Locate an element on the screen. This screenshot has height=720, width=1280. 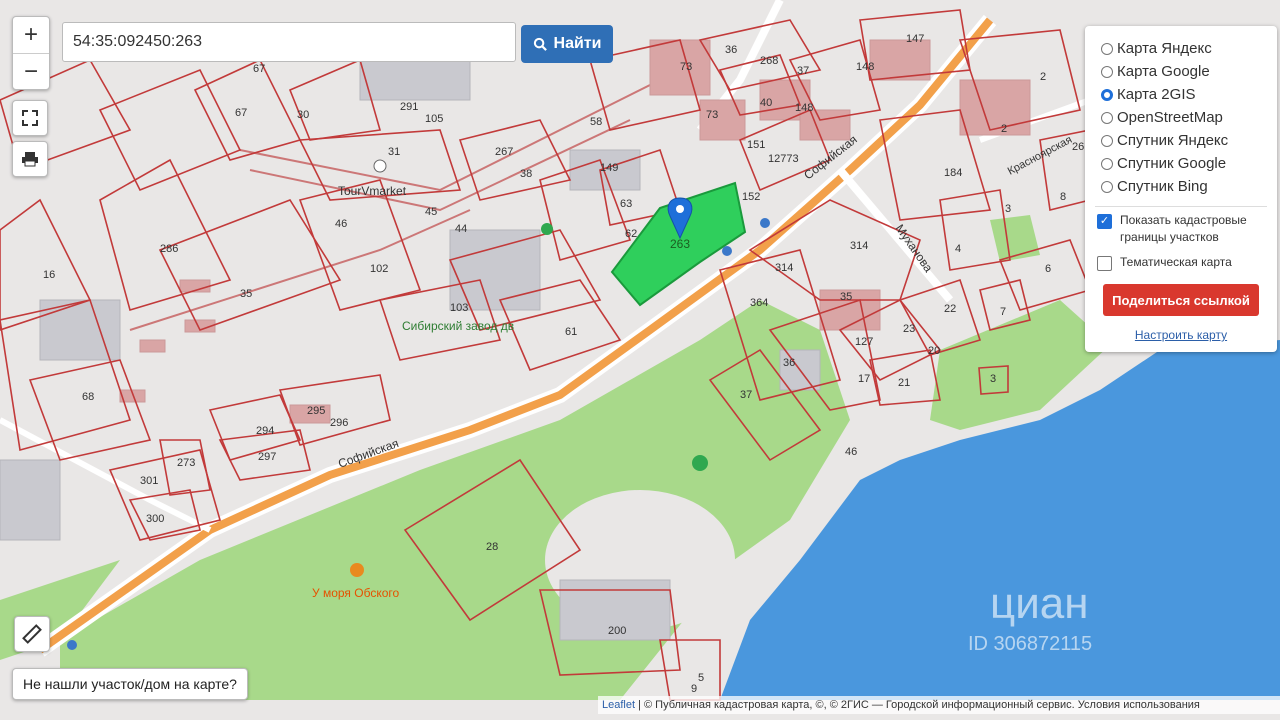
poi-label: TourVmarket is located at coordinates (372, 191).